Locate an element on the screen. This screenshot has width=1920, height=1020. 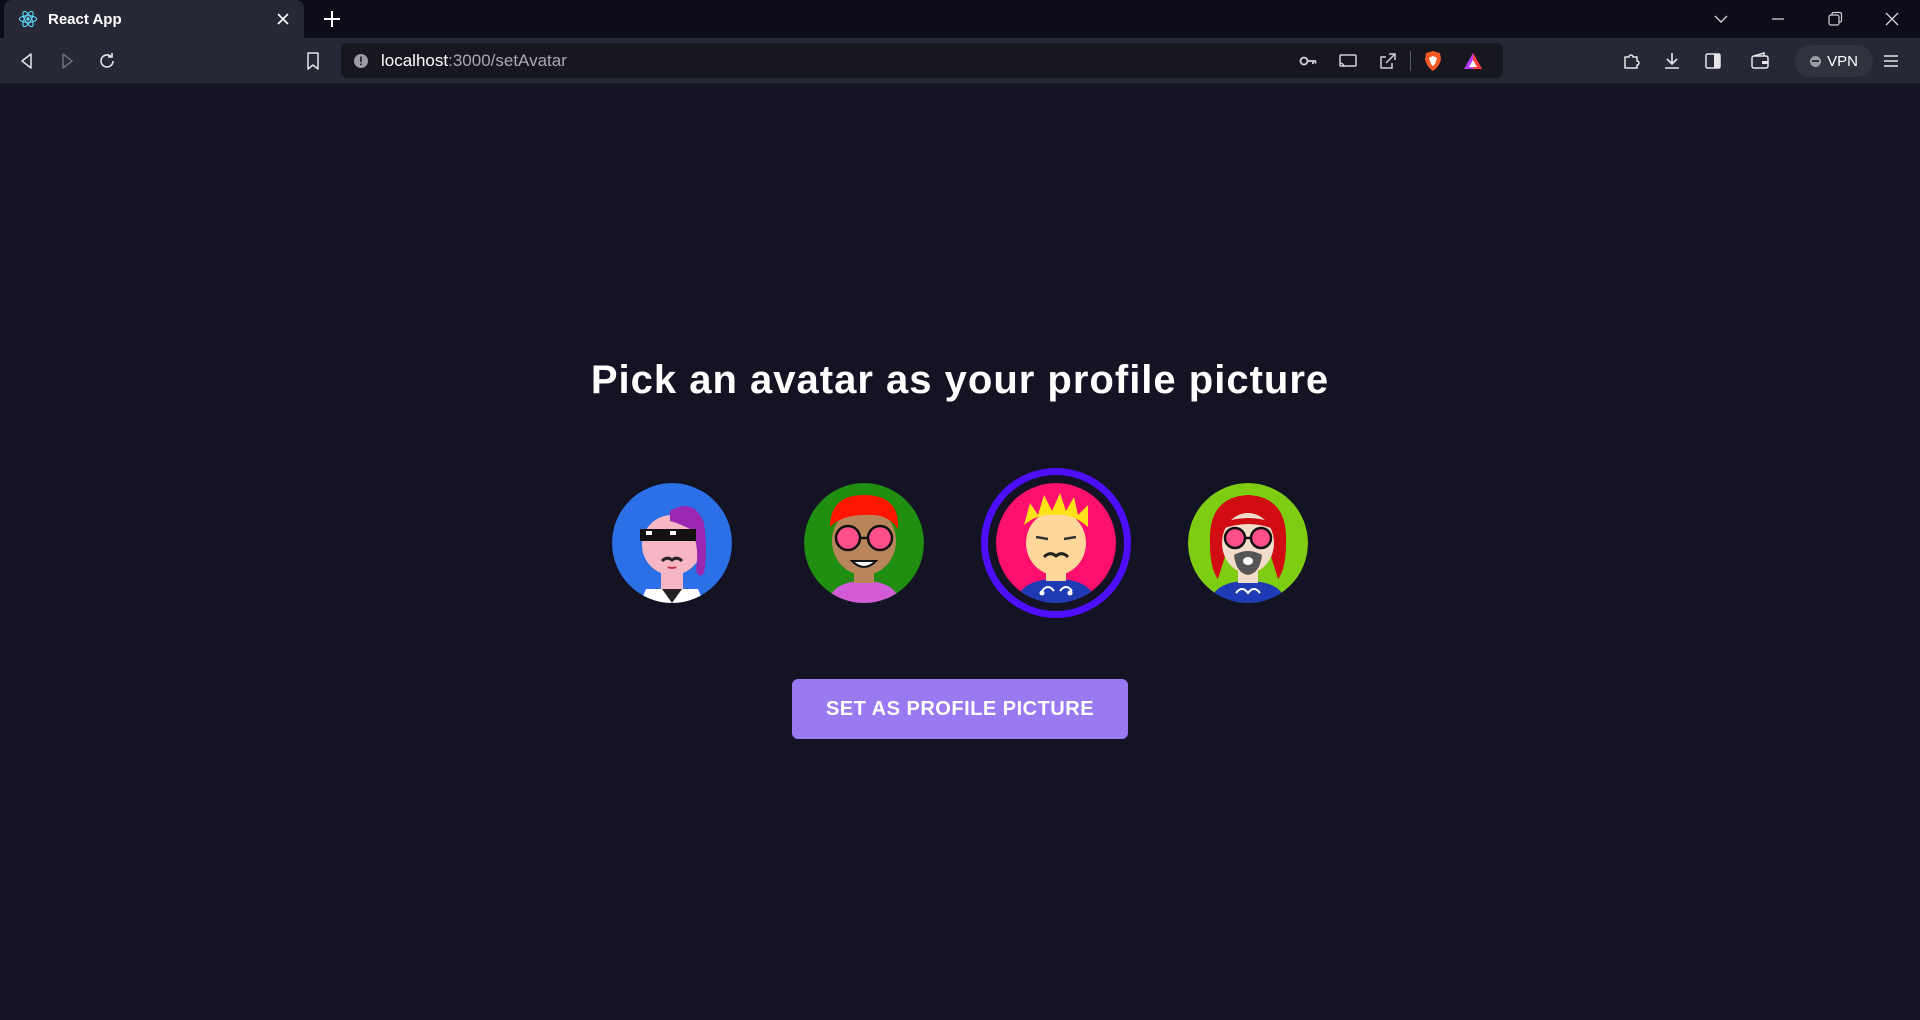
browser-tab-strip: React App is located at coordinates (960, 19).